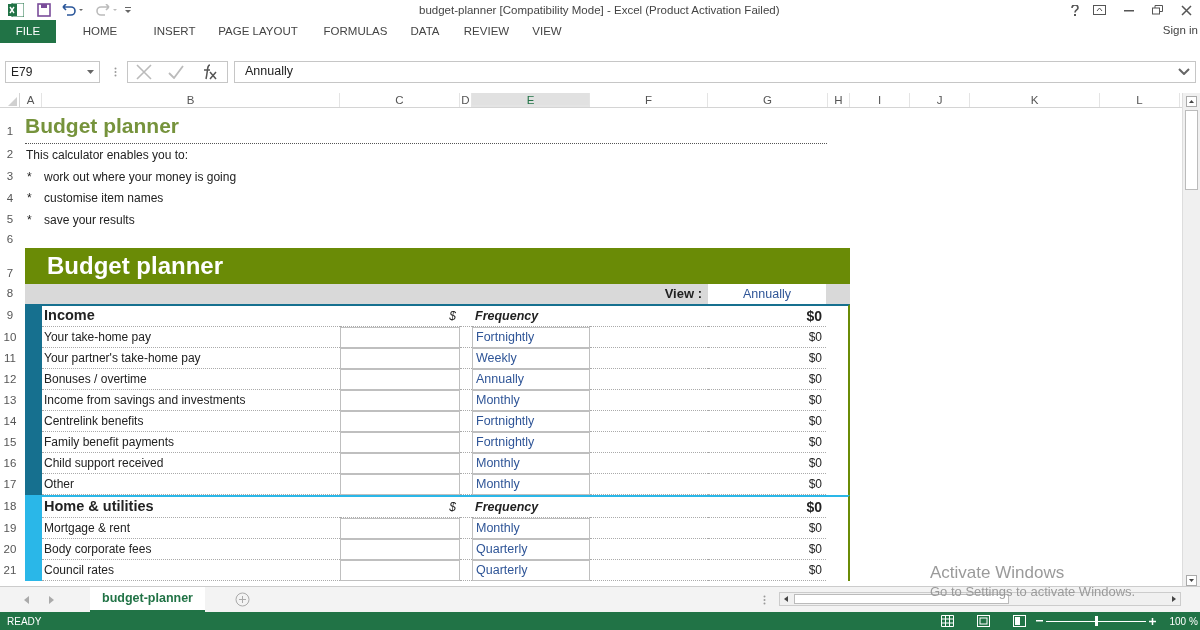  I want to click on ribbon-tab: VIEW, so click(547, 31).